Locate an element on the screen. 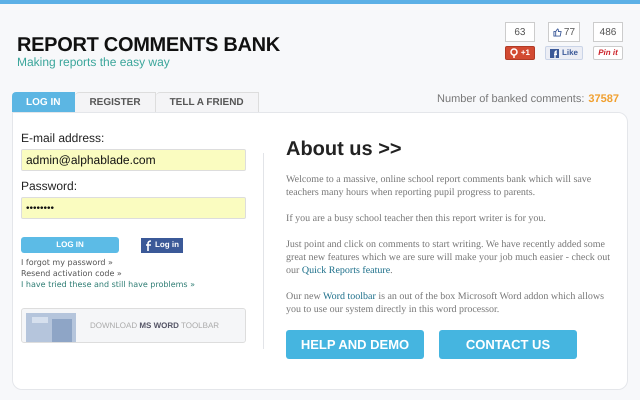 Image resolution: width=640 pixels, height=400 pixels. text-link: Word toolbar is located at coordinates (349, 296).